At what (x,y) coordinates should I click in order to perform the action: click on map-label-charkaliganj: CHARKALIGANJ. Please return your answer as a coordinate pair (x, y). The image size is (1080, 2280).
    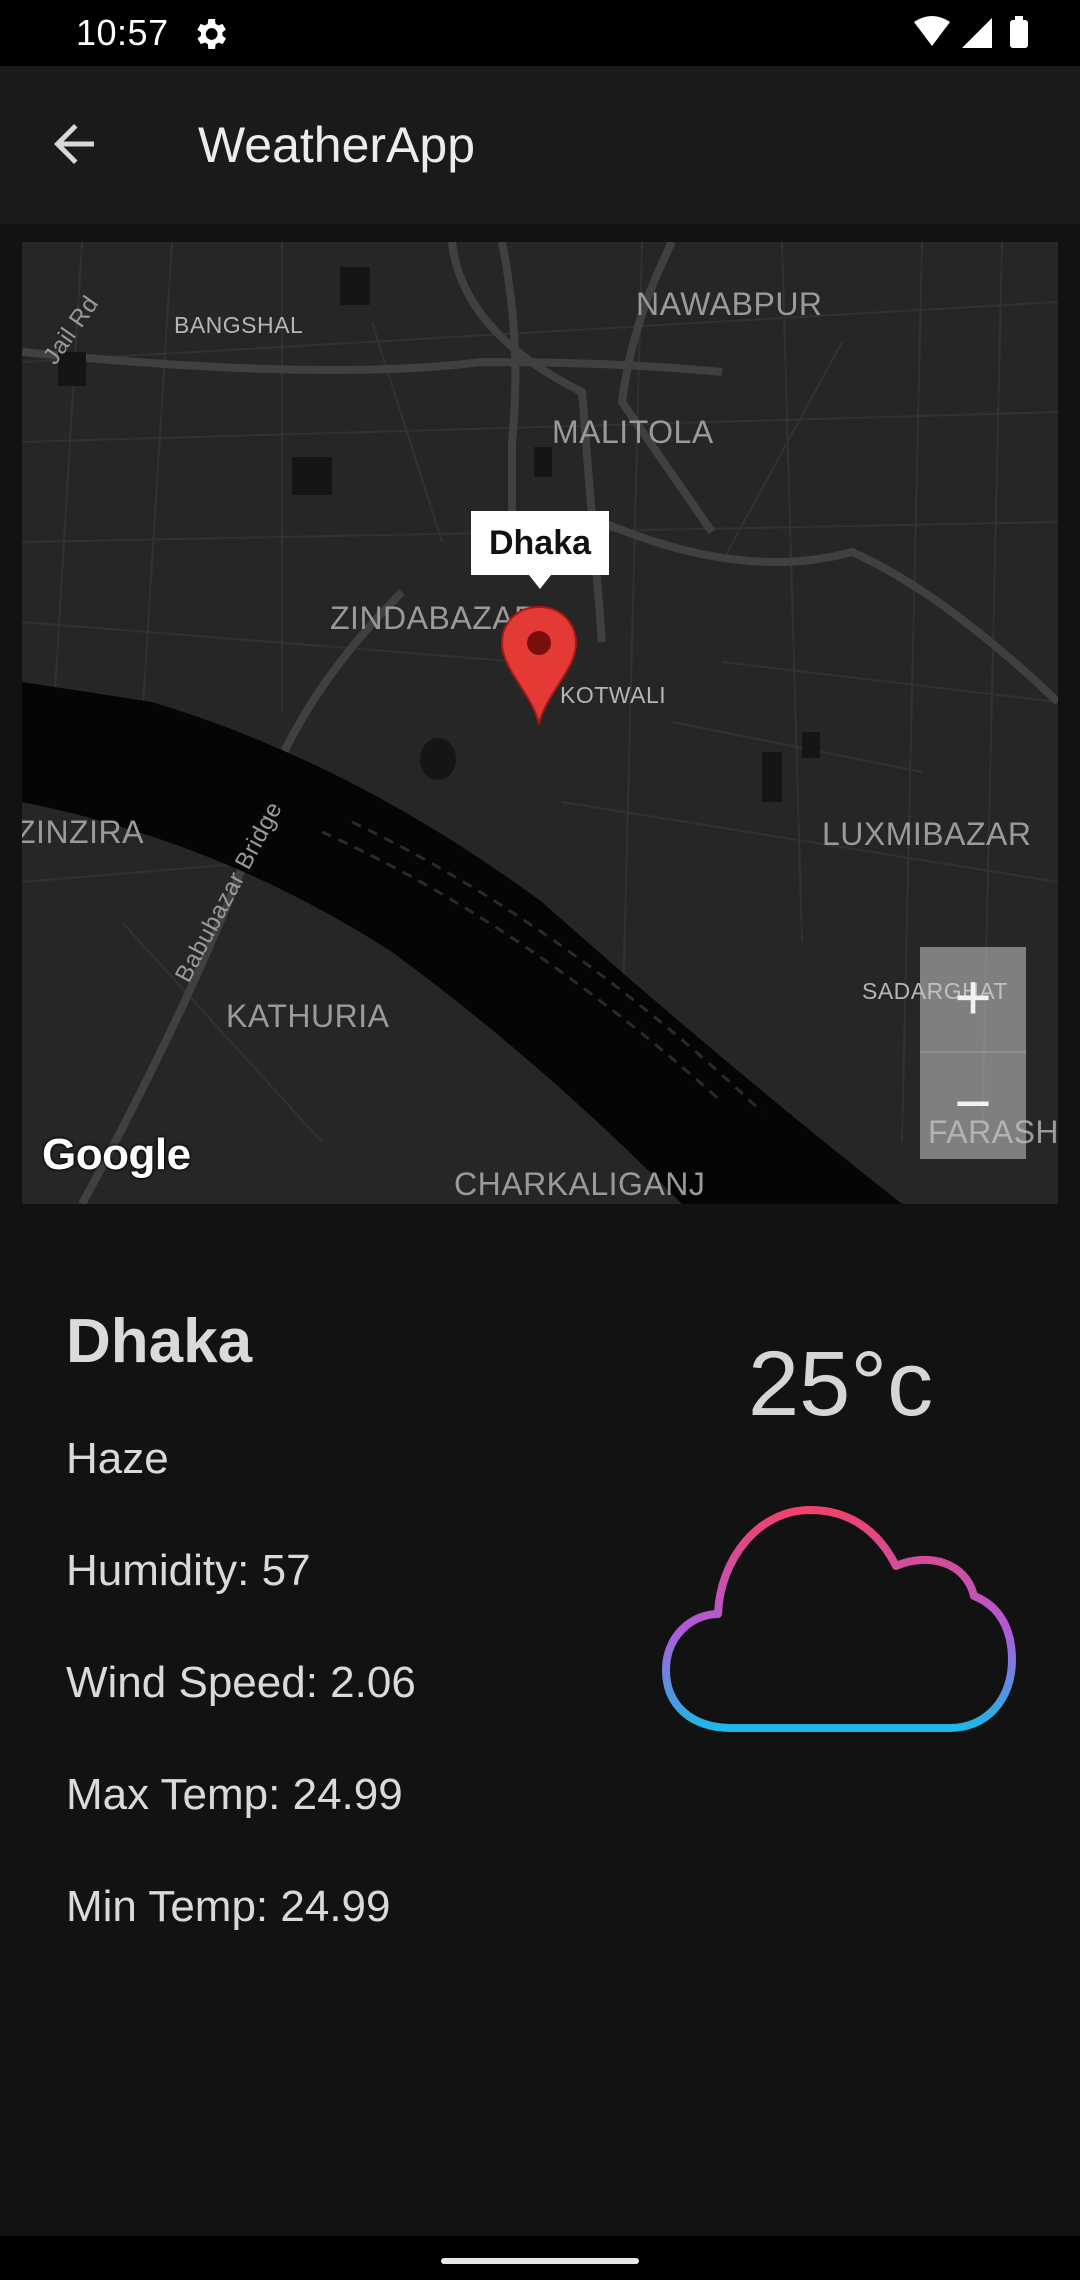
    Looking at the image, I should click on (580, 1184).